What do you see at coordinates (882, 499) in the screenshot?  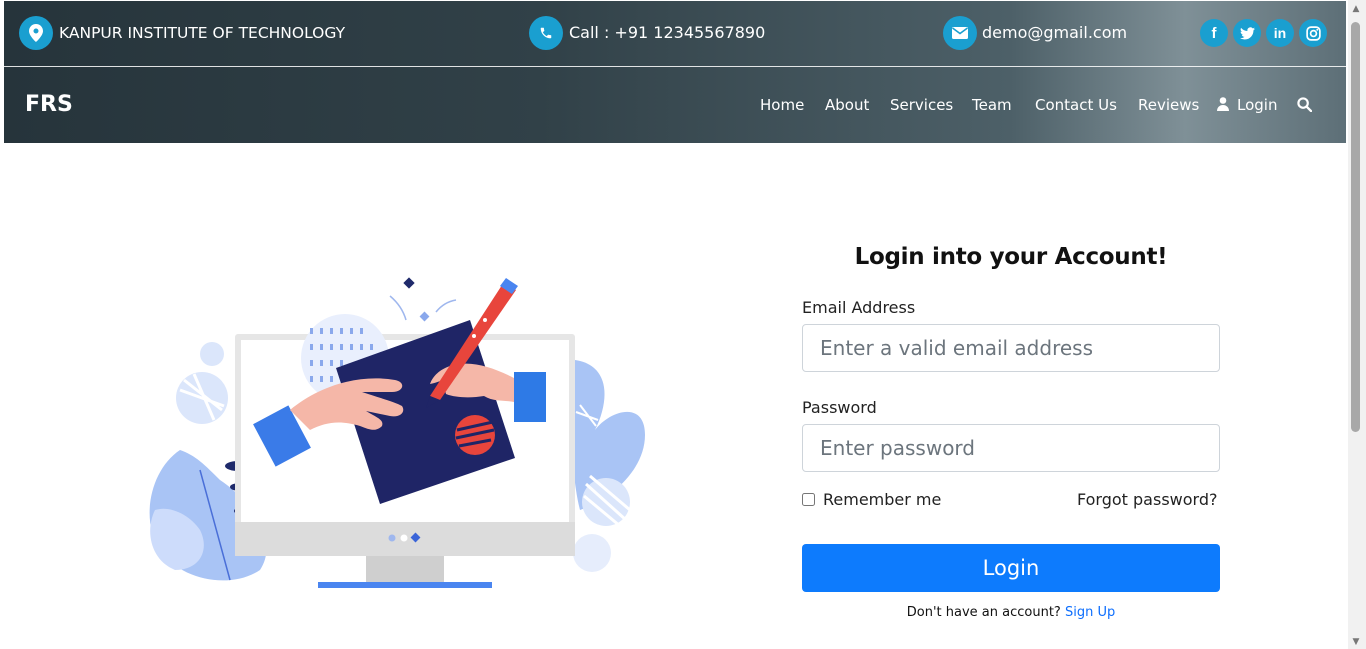 I see `remember-me-label: Remember me` at bounding box center [882, 499].